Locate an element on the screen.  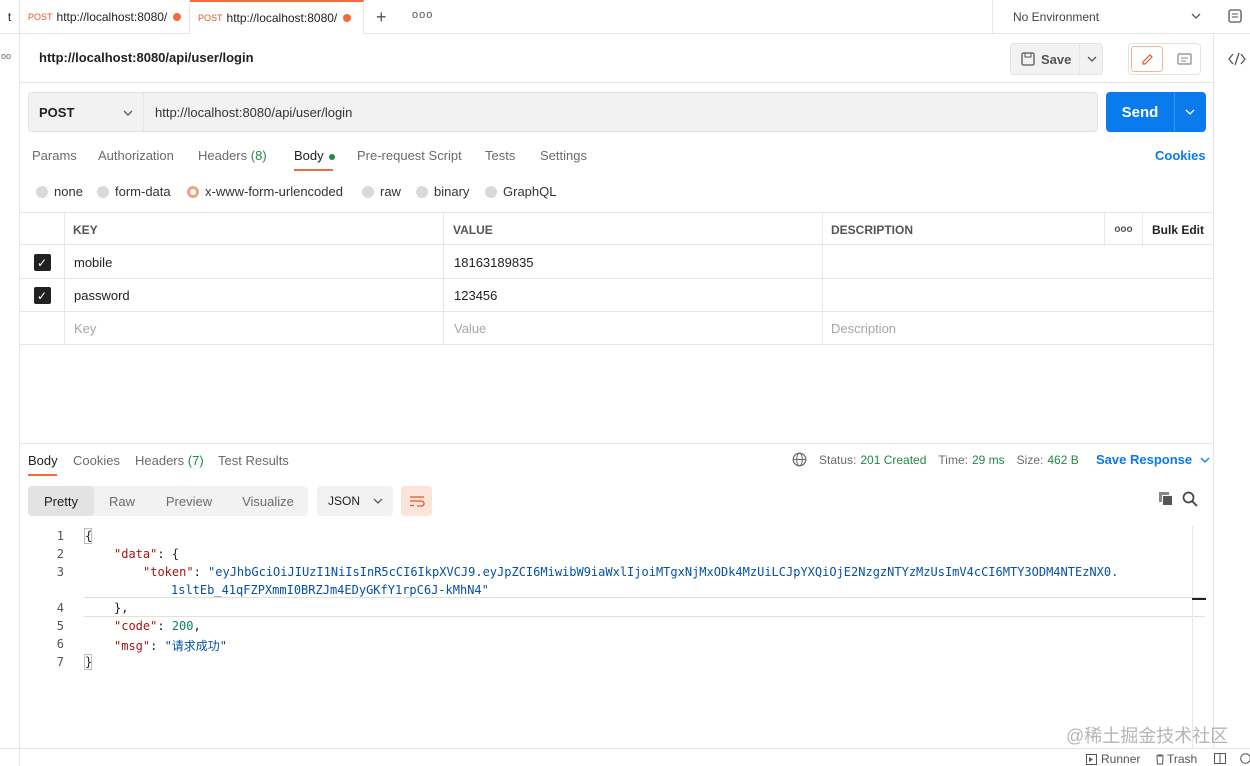
response-headers-count: (7) is located at coordinates (195, 460).